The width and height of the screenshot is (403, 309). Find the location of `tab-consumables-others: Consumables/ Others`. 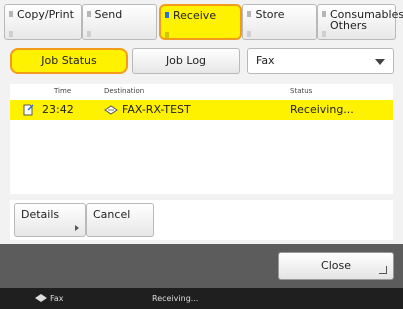

tab-consumables-others: Consumables/ Others is located at coordinates (360, 22).